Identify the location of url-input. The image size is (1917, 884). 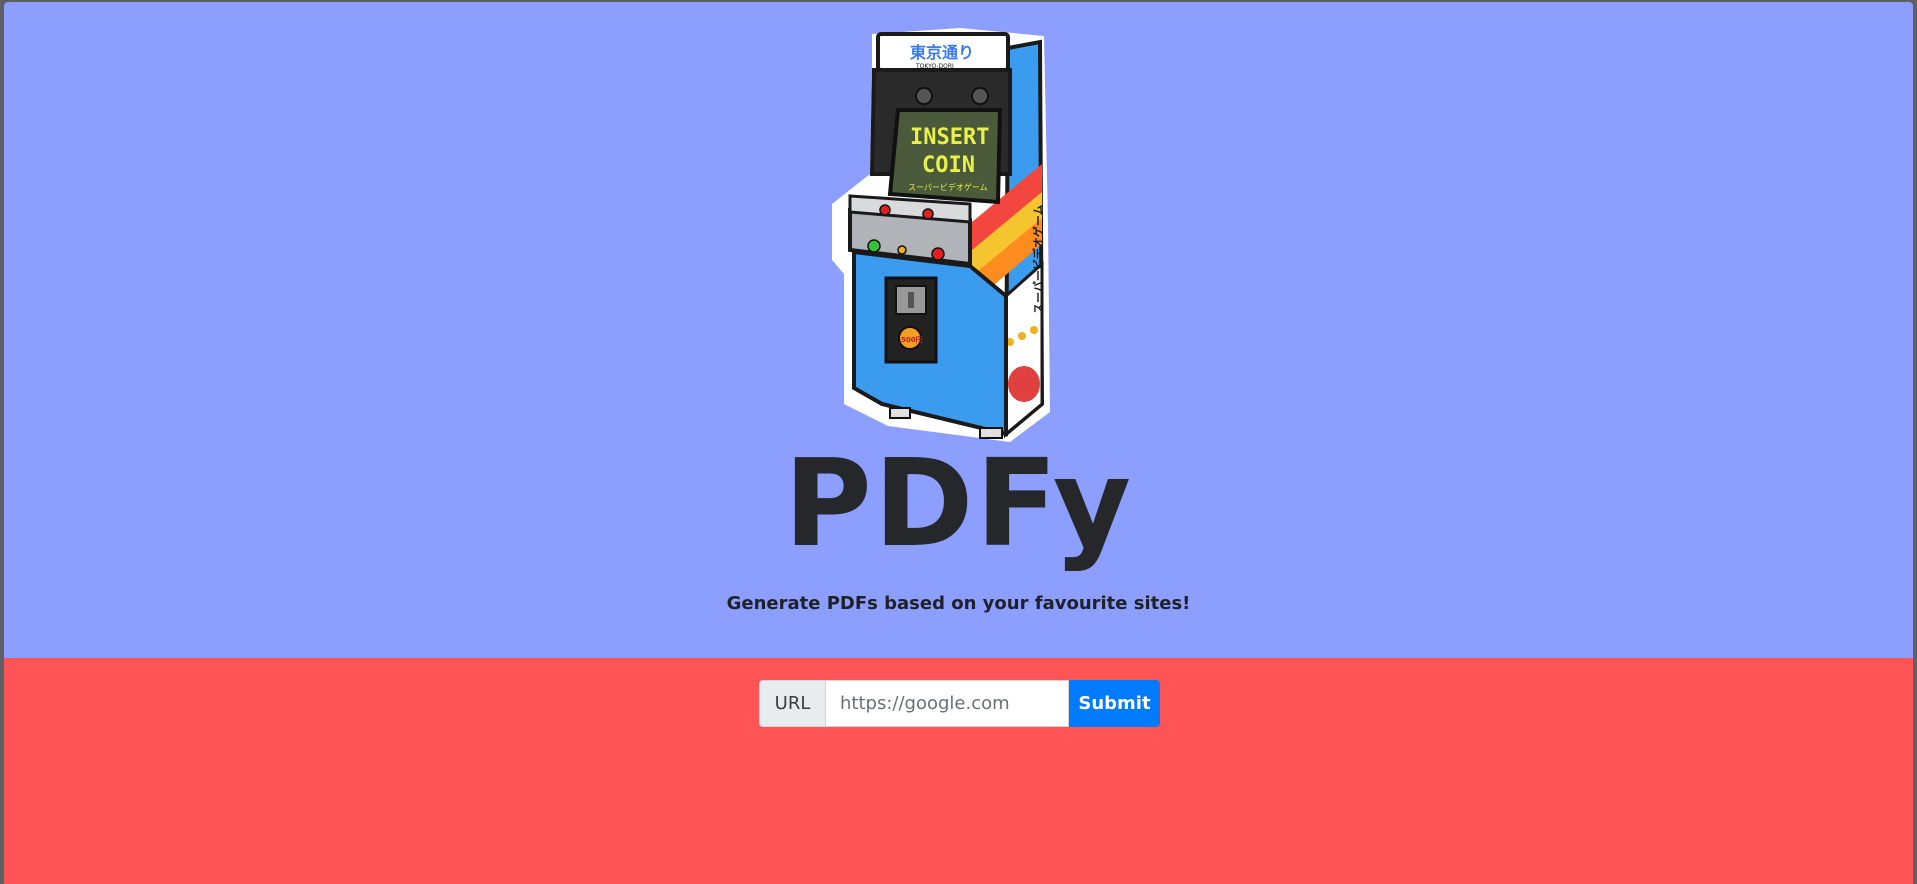
(947, 703).